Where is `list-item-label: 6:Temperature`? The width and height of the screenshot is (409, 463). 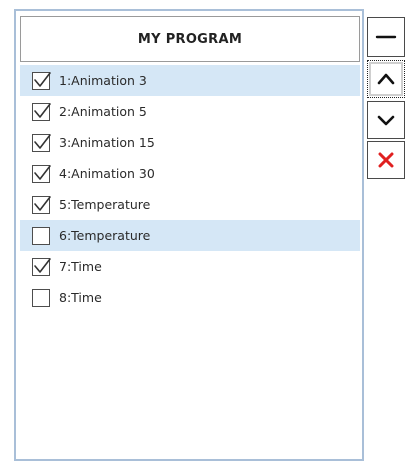 list-item-label: 6:Temperature is located at coordinates (105, 235).